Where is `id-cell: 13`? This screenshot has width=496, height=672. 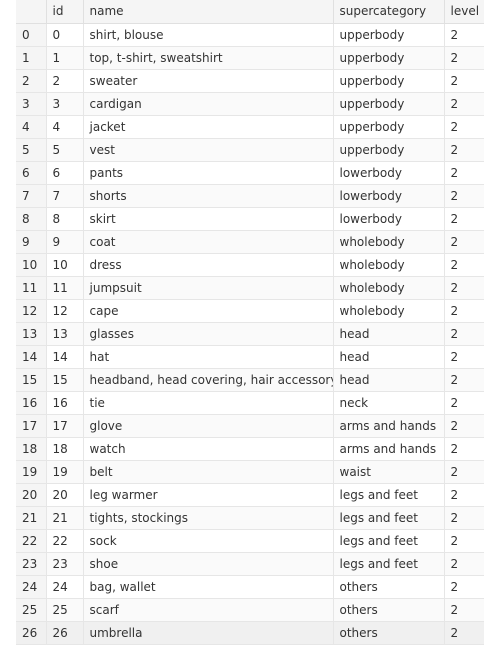 id-cell: 13 is located at coordinates (64, 334).